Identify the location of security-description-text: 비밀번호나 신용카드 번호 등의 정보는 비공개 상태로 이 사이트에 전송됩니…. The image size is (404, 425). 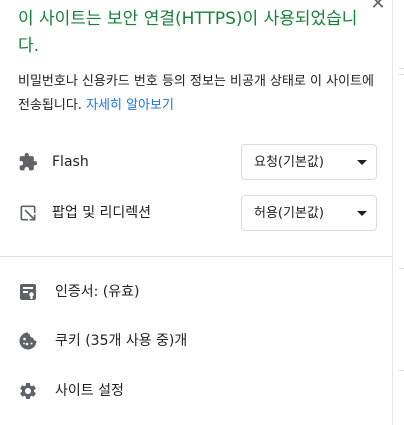
(196, 93).